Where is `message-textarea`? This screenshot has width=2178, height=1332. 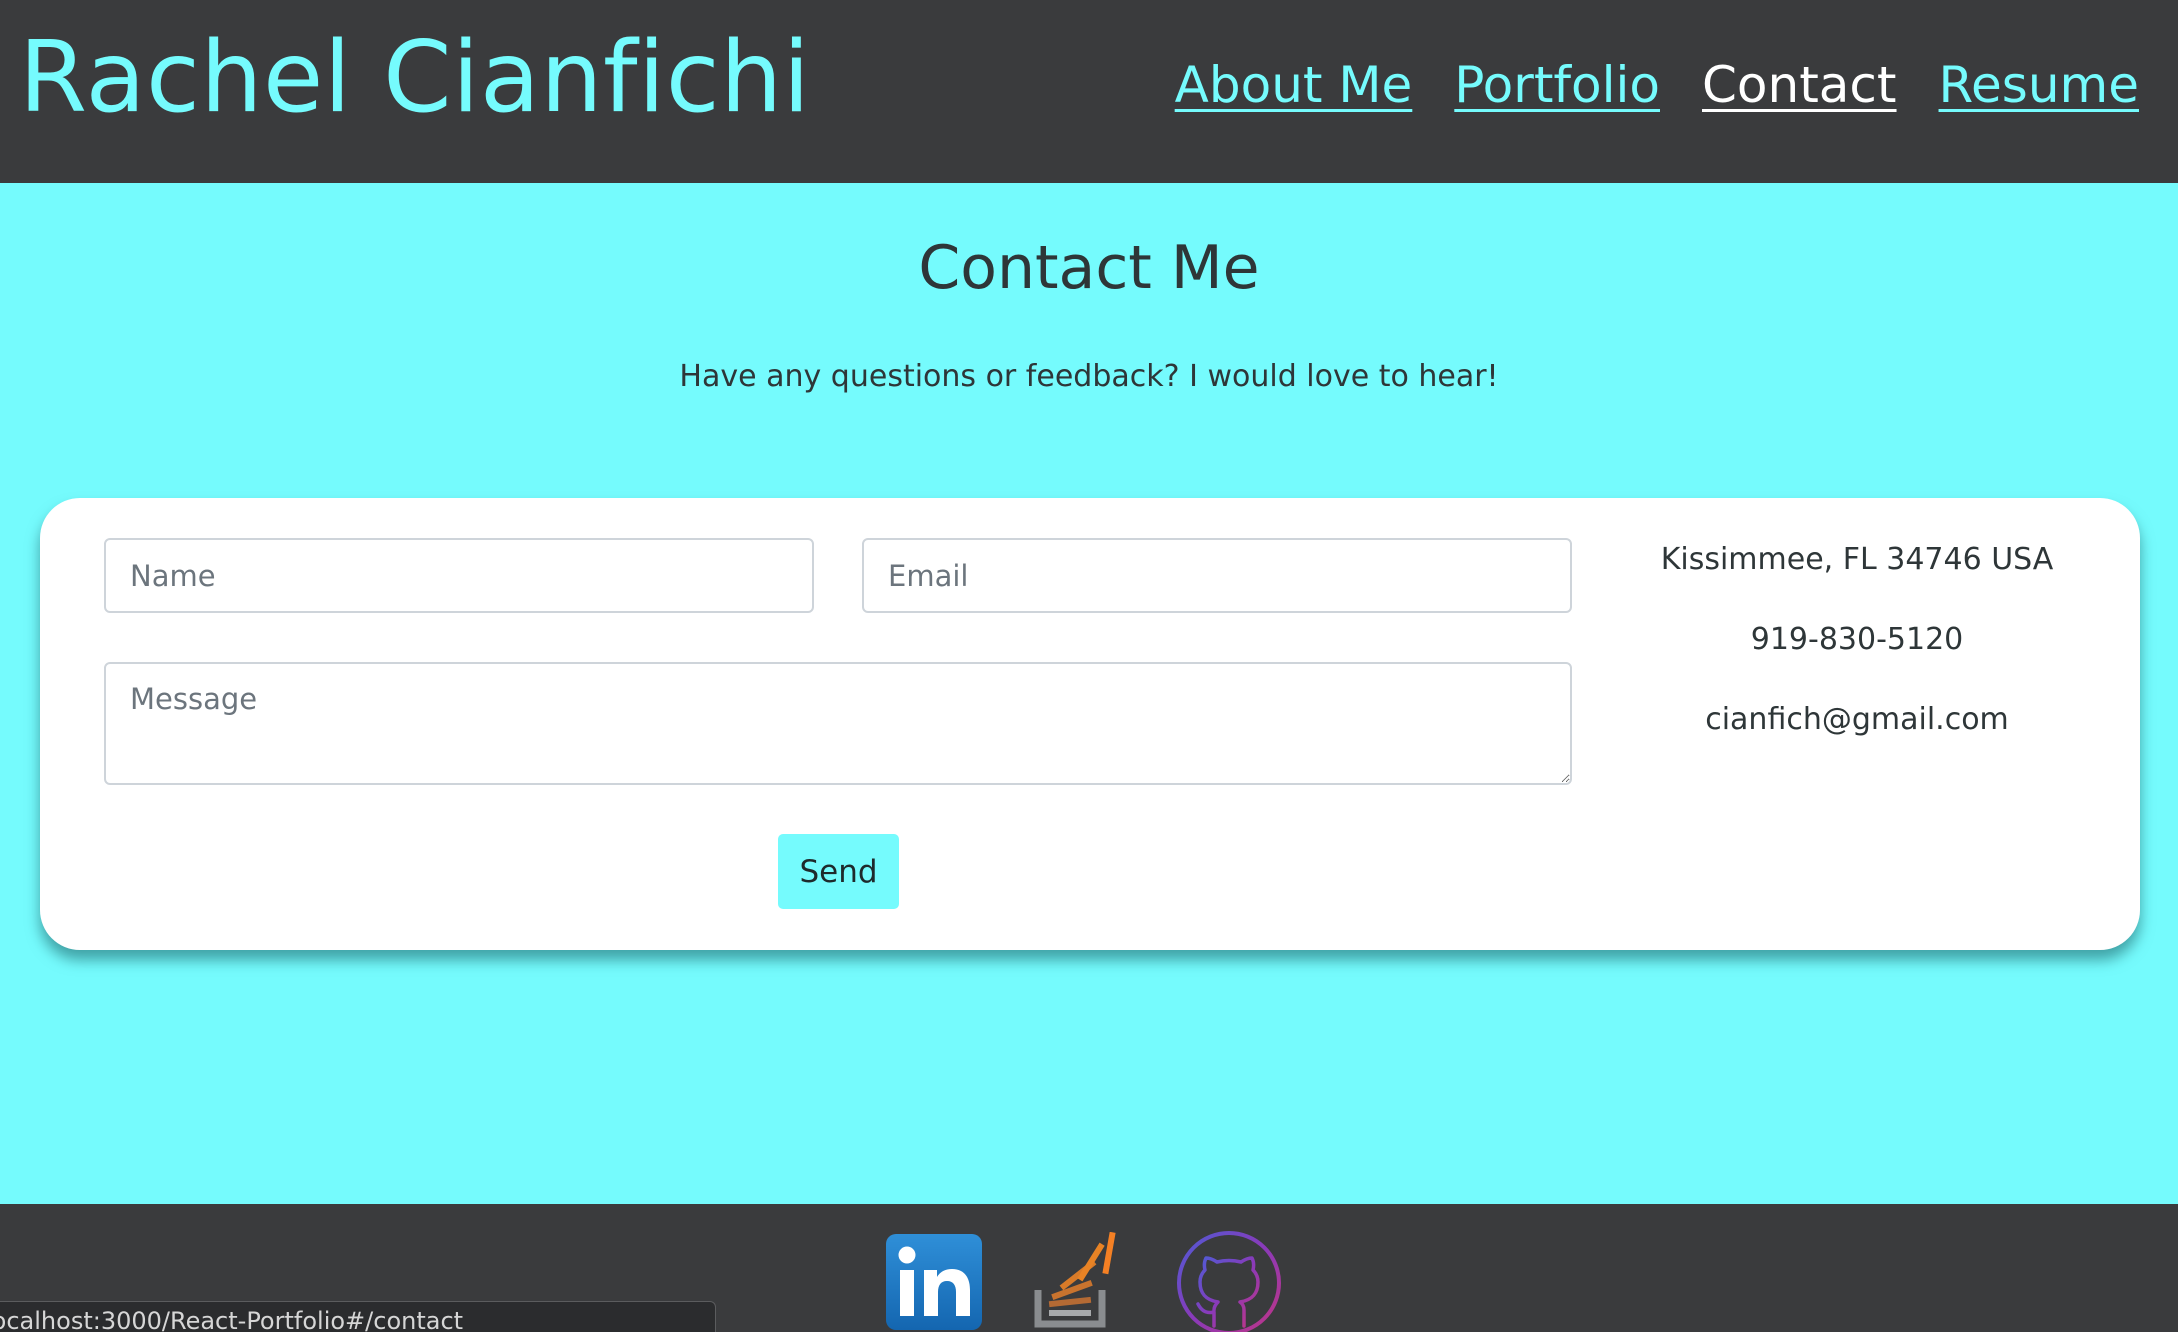
message-textarea is located at coordinates (838, 723).